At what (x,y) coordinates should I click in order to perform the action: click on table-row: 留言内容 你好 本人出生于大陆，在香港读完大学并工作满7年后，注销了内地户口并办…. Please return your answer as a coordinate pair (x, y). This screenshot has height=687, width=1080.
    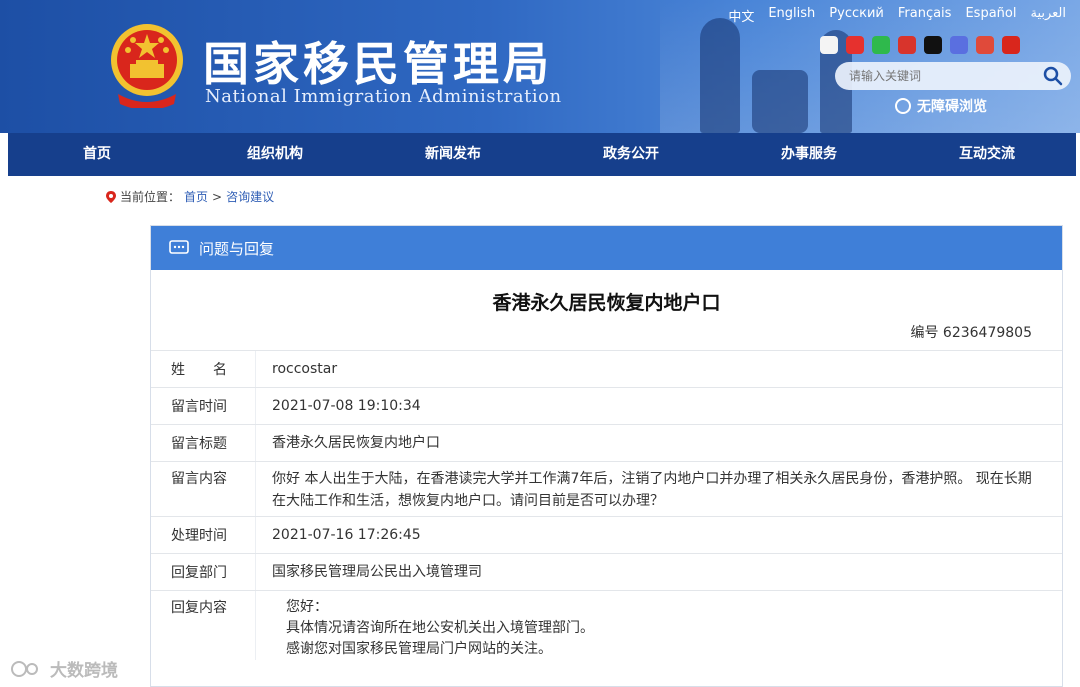
    Looking at the image, I should click on (606, 488).